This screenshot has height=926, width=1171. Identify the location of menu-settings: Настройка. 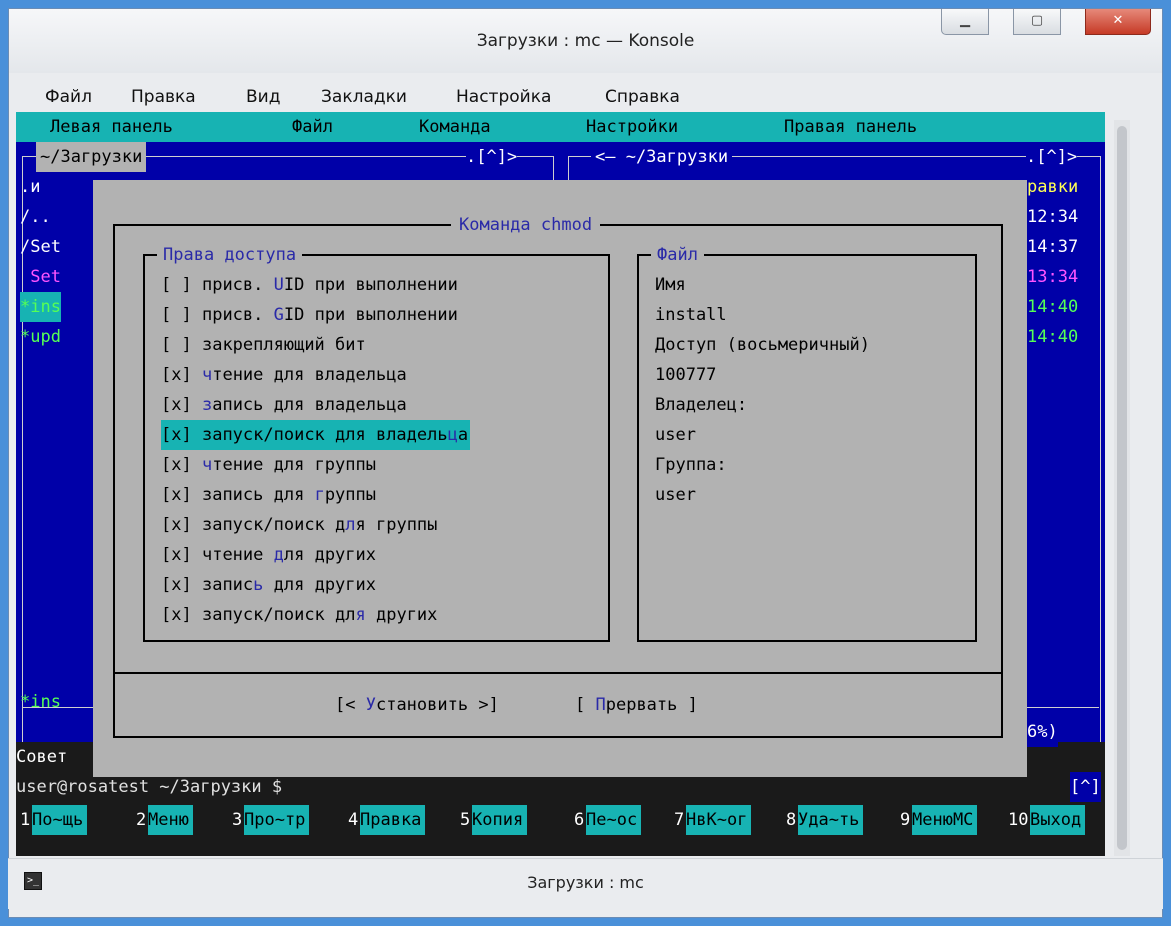
(503, 97).